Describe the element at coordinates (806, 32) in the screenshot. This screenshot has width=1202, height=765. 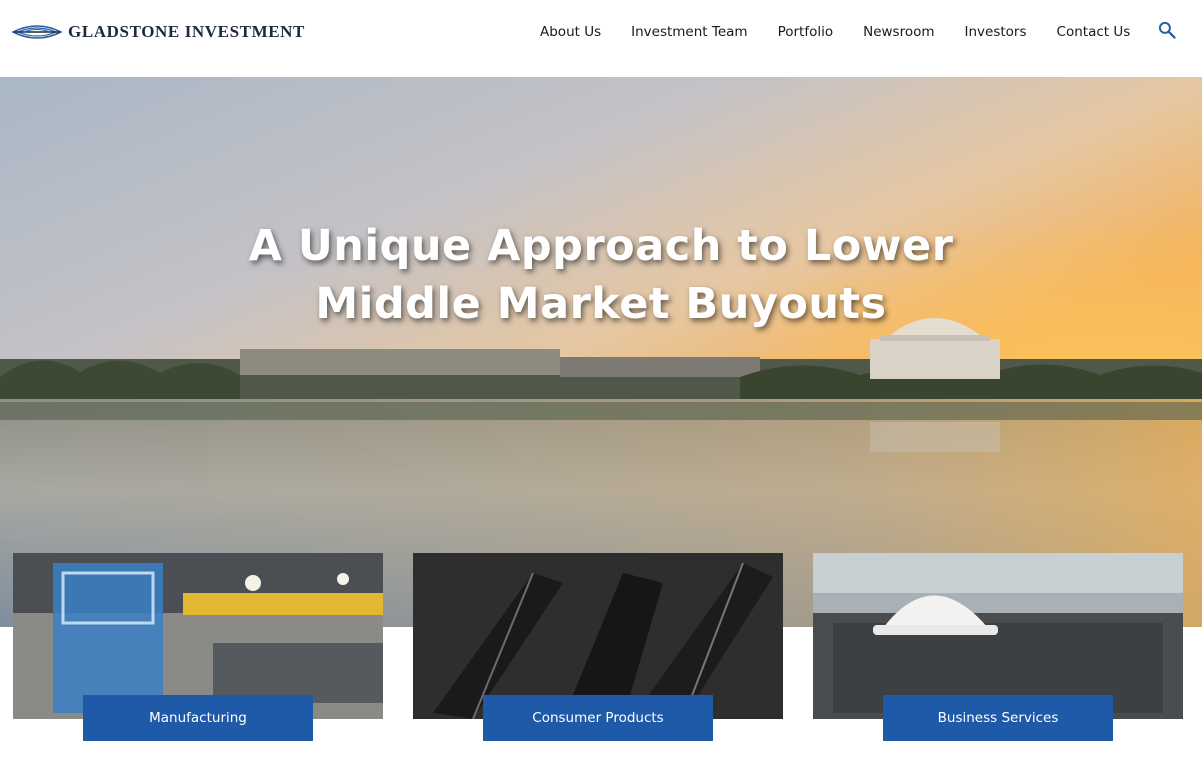
I see `nav-portfolio: Portfolio` at that location.